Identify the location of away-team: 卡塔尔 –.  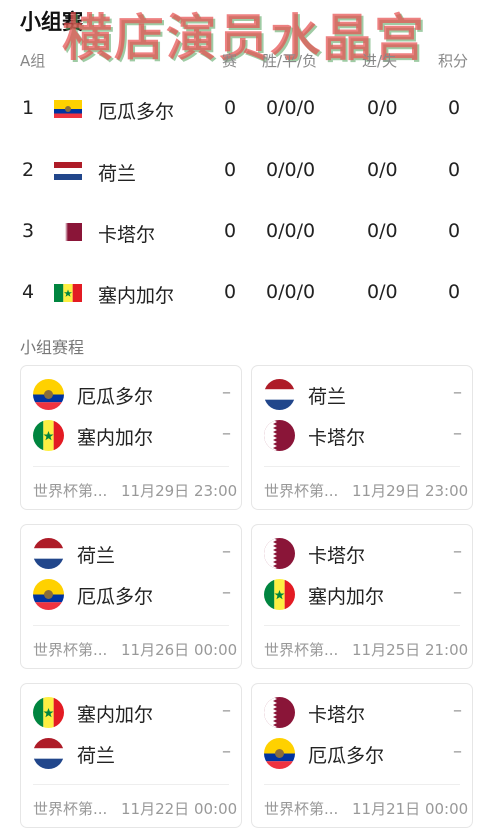
(368, 436).